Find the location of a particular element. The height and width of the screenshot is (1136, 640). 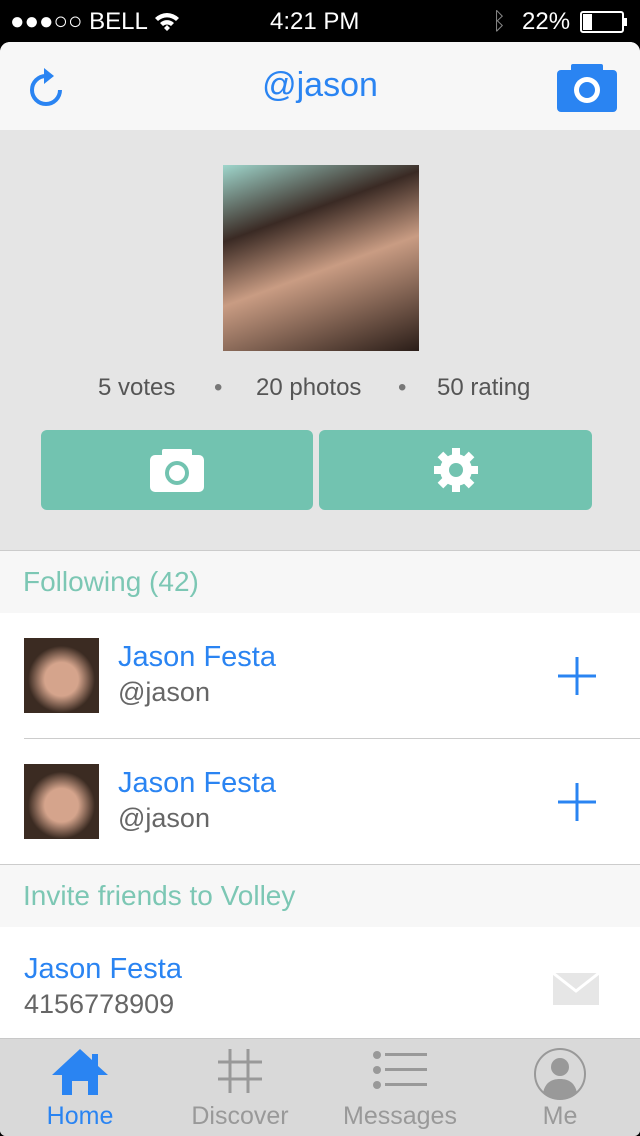

battery-icon is located at coordinates (604, 25).